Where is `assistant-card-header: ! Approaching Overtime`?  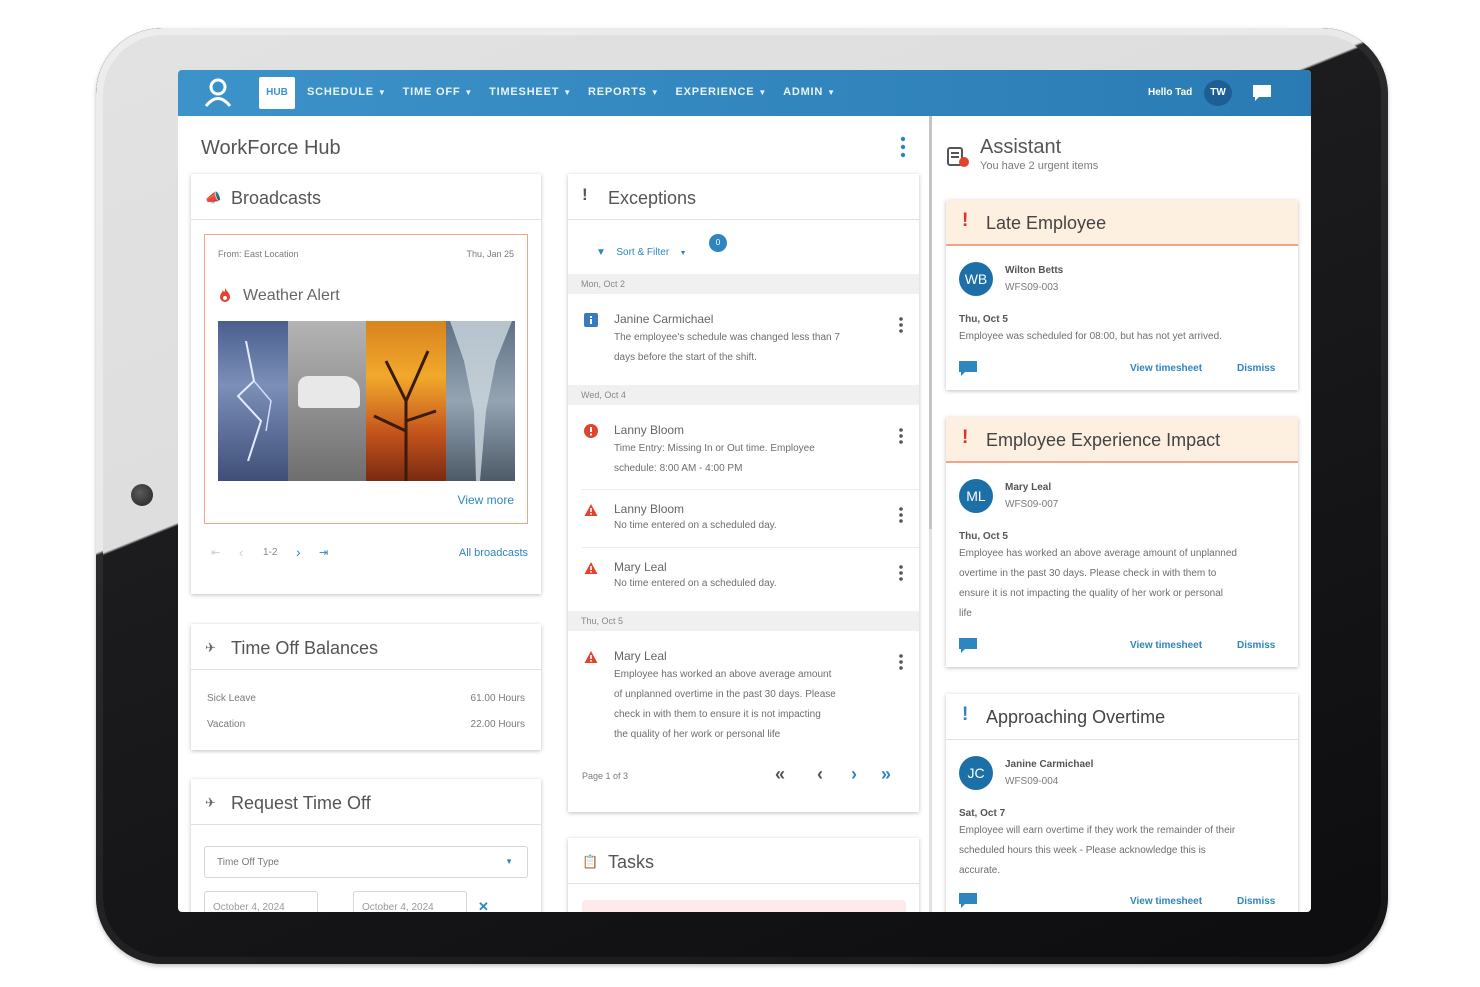 assistant-card-header: ! Approaching Overtime is located at coordinates (1122, 717).